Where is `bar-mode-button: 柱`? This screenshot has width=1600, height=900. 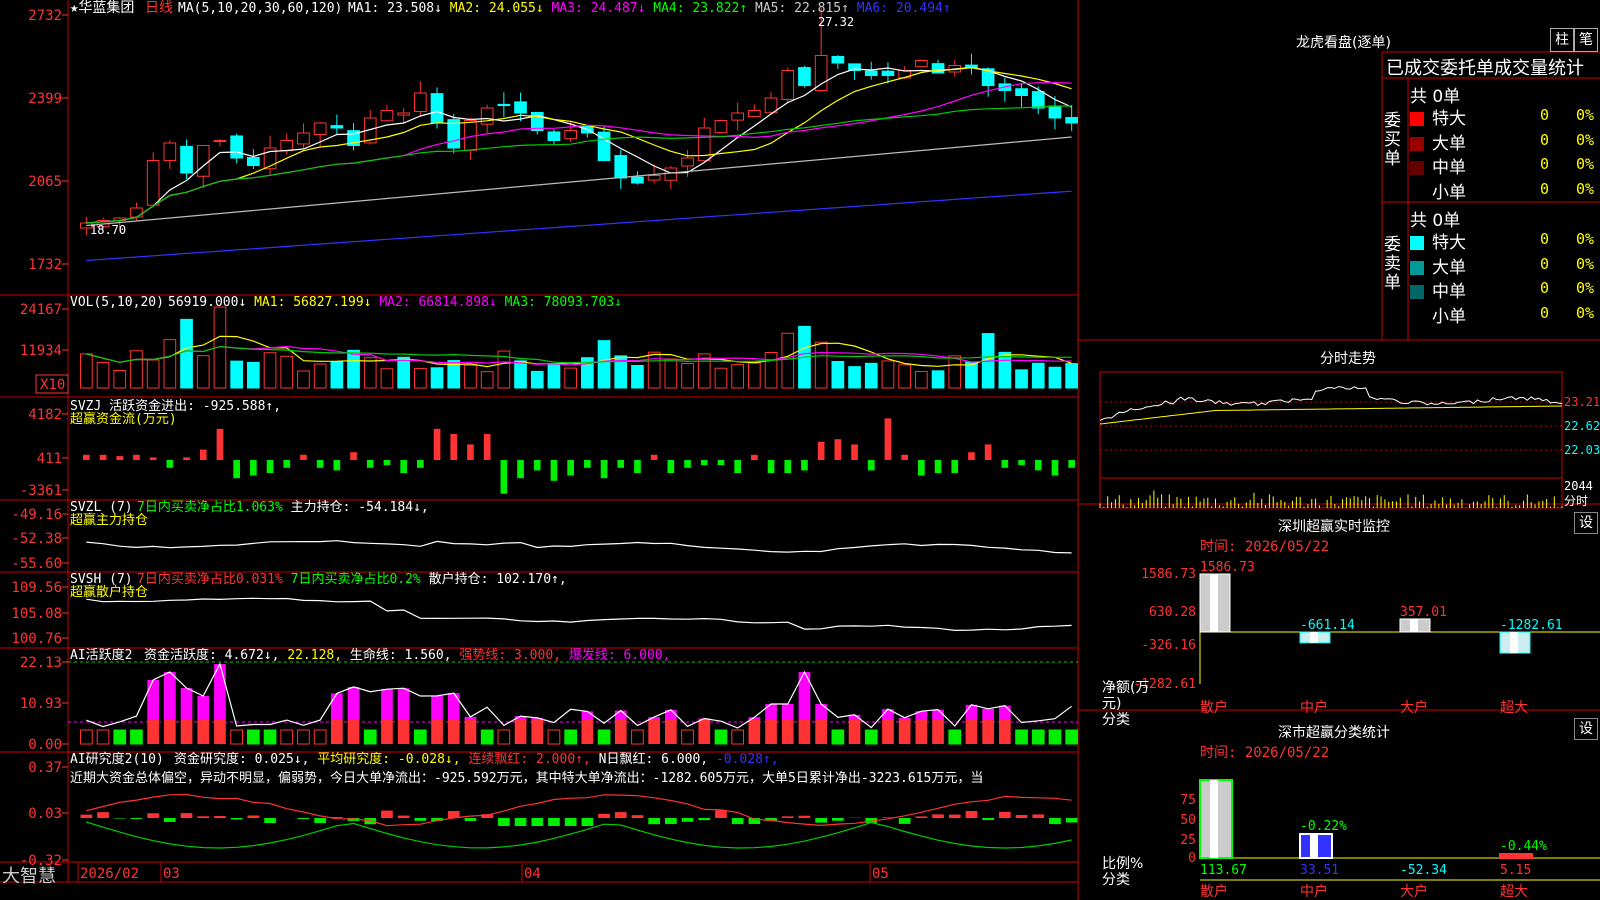
bar-mode-button: 柱 is located at coordinates (1562, 40).